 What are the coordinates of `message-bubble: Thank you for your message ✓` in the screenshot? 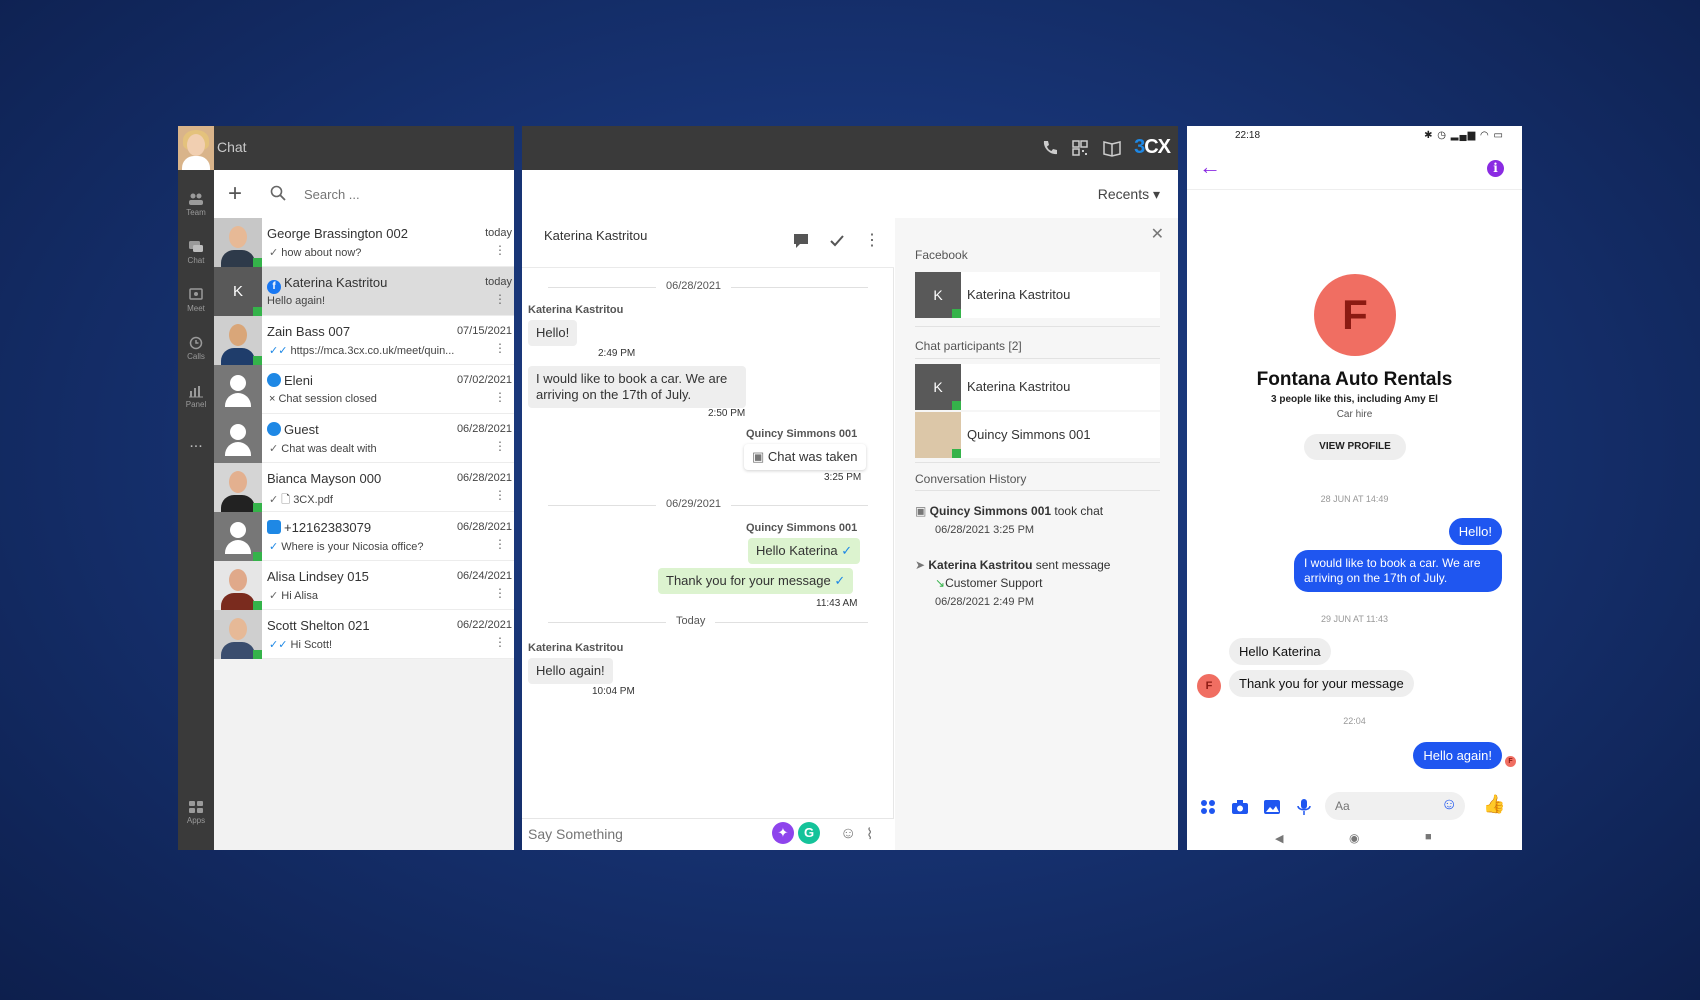 It's located at (756, 581).